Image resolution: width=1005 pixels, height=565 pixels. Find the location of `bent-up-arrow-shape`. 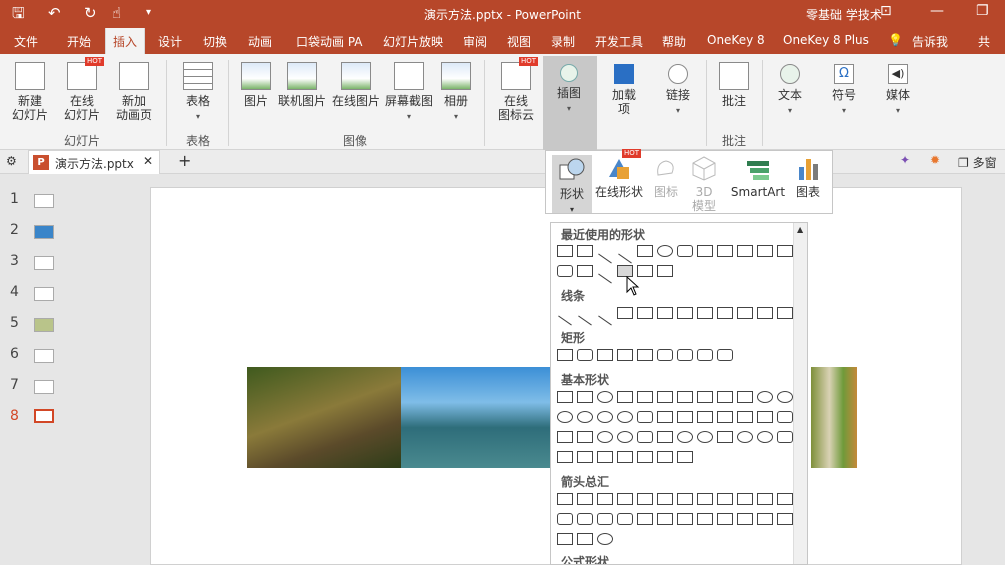

bent-up-arrow-shape is located at coordinates (785, 499).